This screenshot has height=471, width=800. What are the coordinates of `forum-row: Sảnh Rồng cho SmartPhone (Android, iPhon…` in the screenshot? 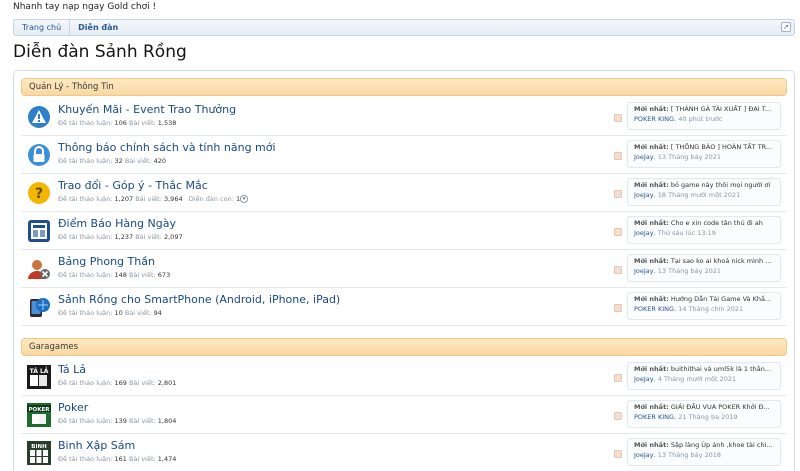 It's located at (404, 307).